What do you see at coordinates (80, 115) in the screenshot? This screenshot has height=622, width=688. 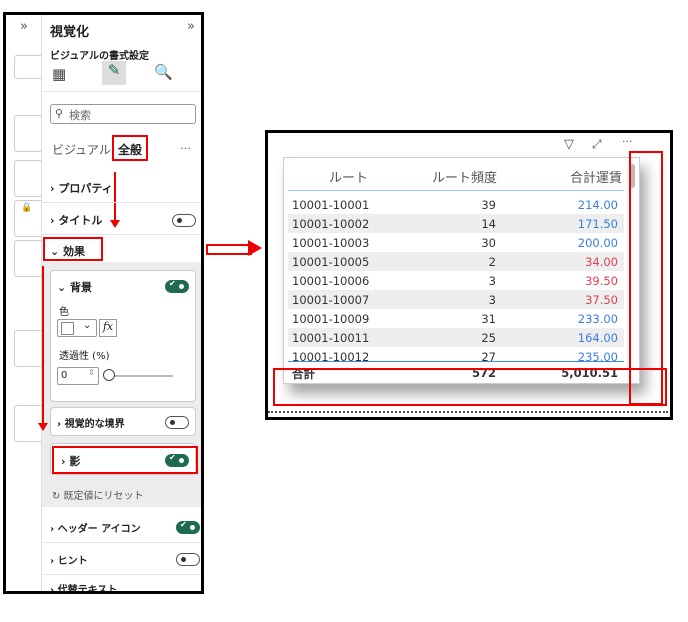 I see `search-placeholder: 検索` at bounding box center [80, 115].